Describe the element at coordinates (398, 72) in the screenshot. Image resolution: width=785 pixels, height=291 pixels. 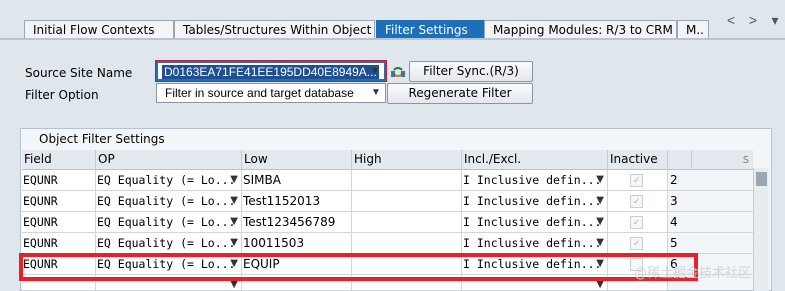
I see `sync-icon` at that location.